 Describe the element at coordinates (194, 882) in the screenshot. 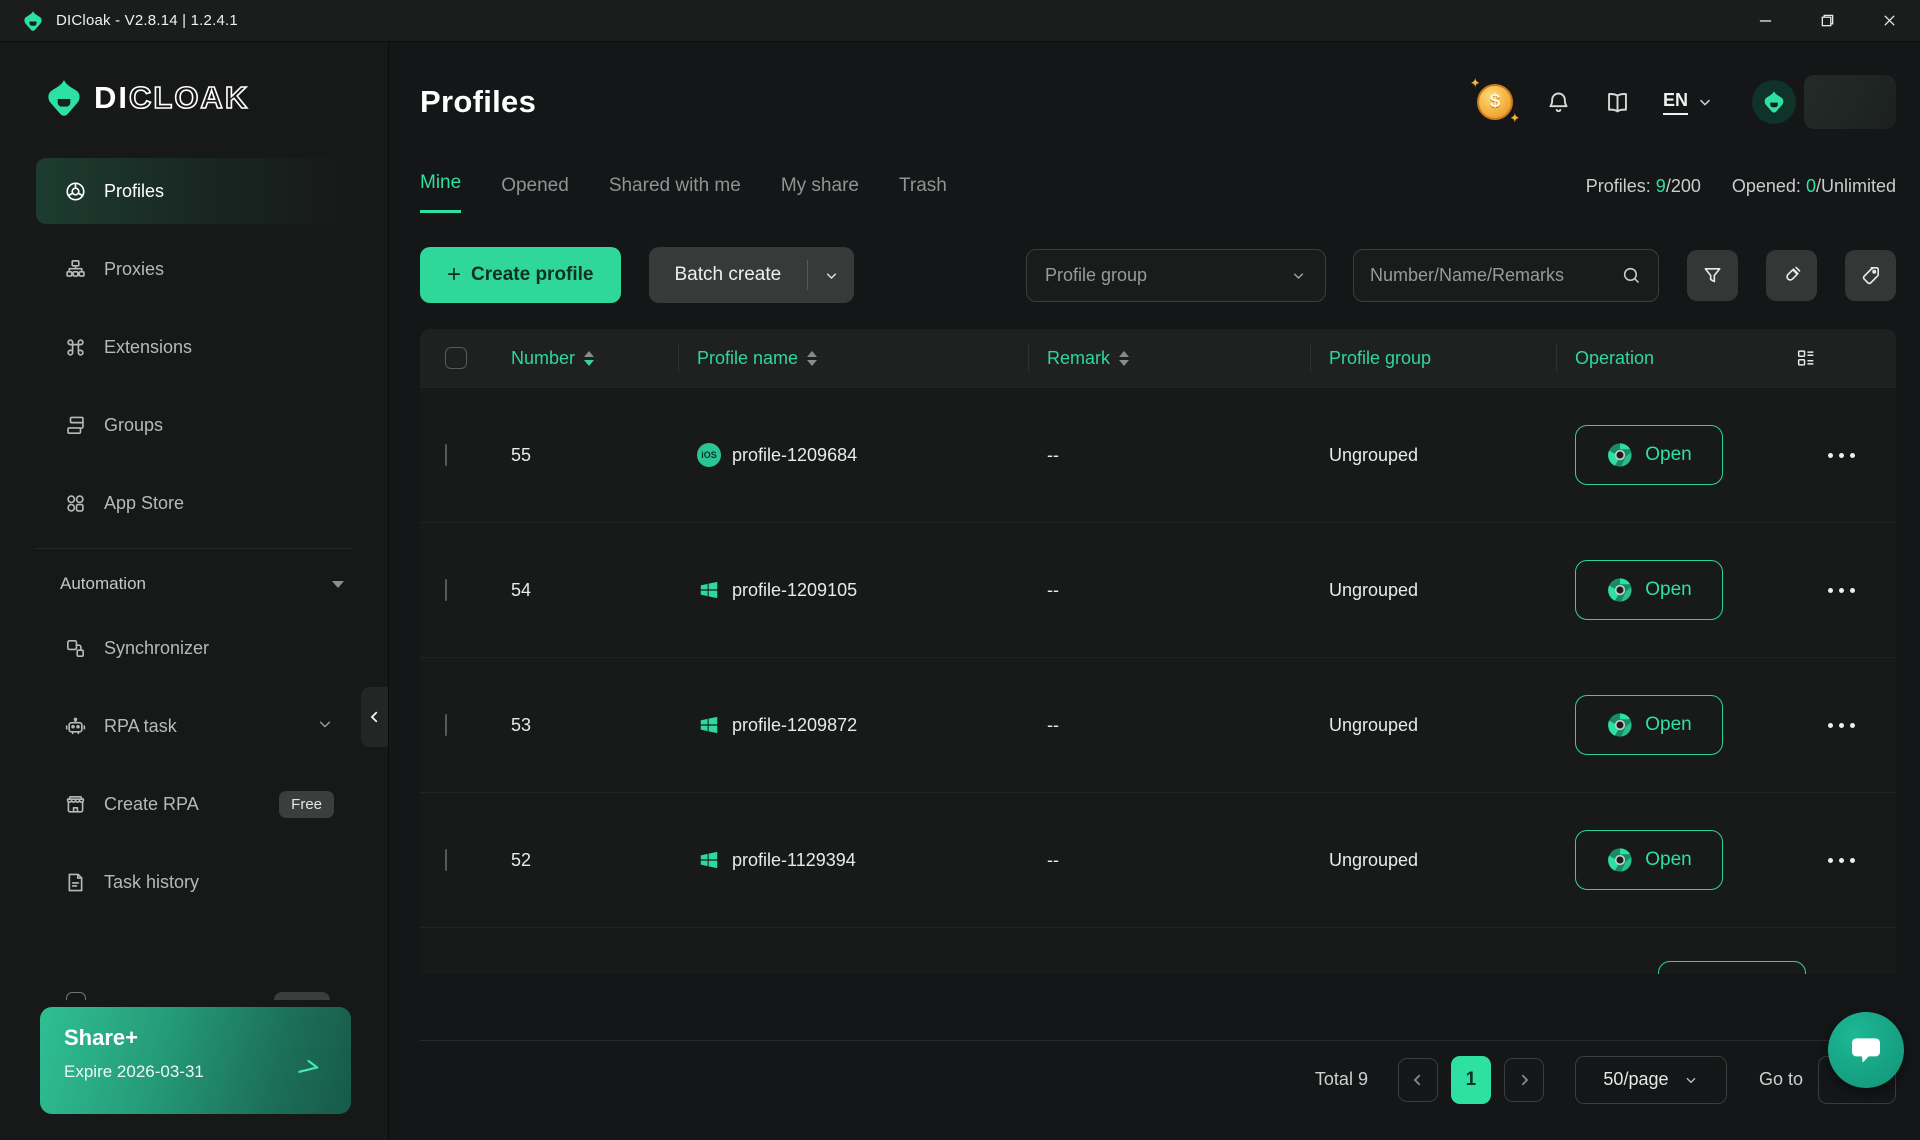

I see `sidebar-item-task-history: Task history` at that location.